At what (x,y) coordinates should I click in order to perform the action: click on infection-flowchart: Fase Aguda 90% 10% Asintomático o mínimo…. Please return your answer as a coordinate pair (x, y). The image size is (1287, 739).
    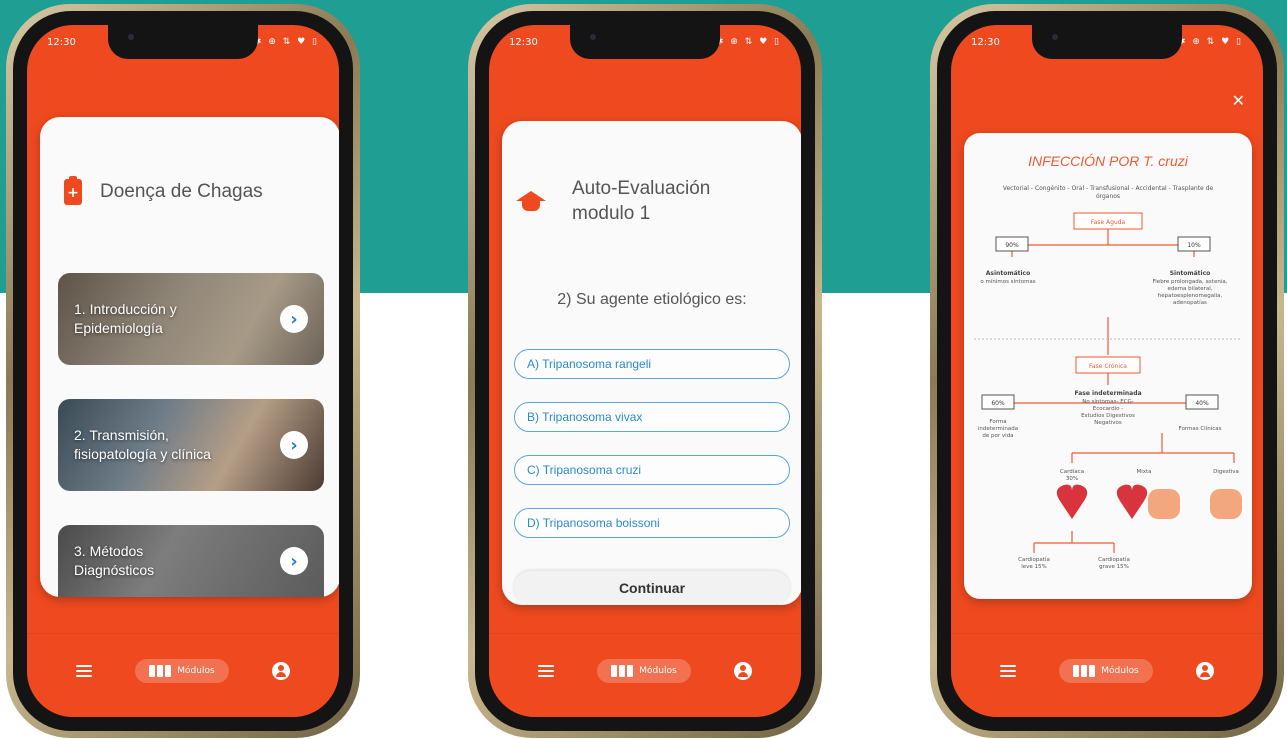
    Looking at the image, I should click on (1108, 391).